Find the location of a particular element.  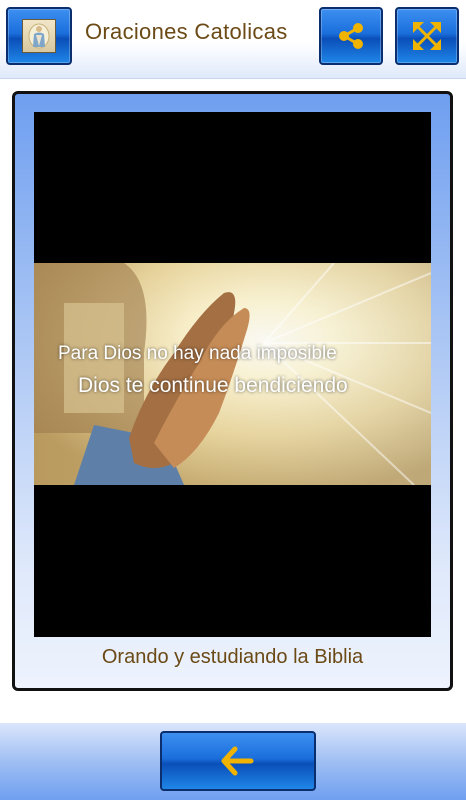

fullscreen-button is located at coordinates (427, 36).